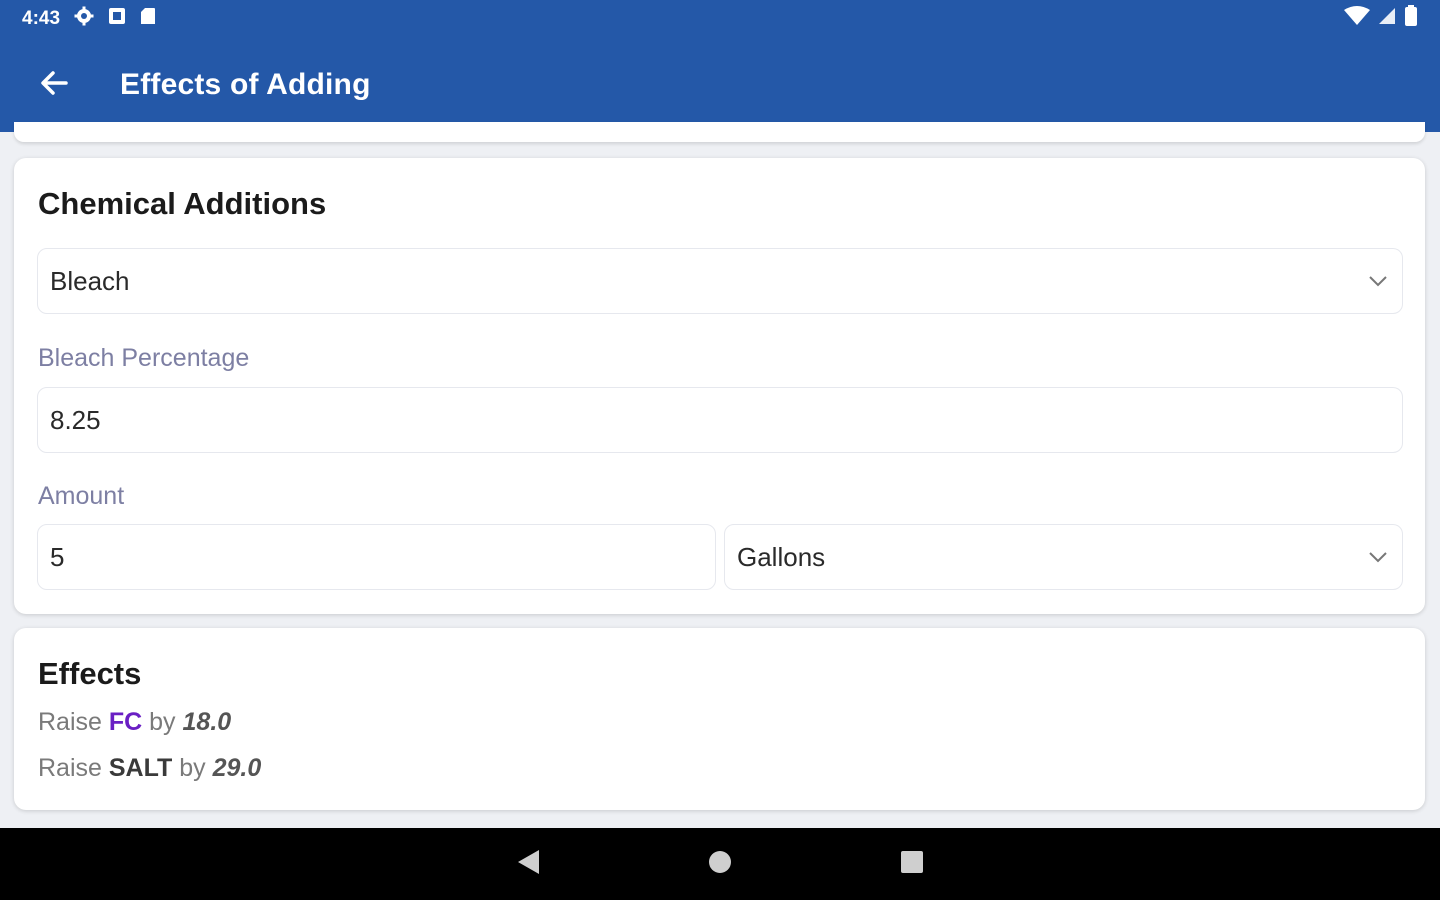  I want to click on amount-label: Amount, so click(81, 496).